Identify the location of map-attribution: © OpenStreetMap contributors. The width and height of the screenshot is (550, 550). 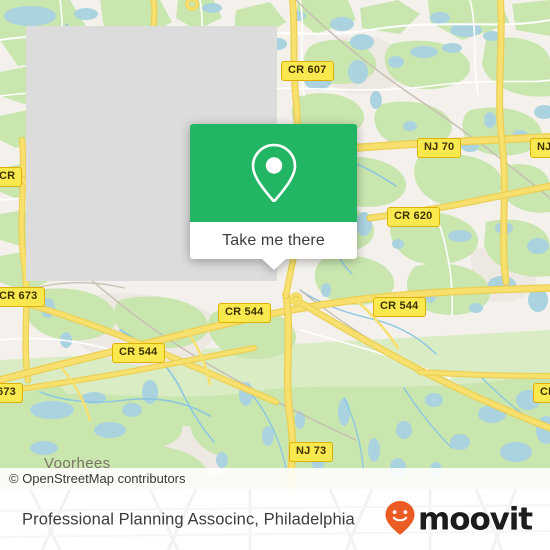
(275, 478).